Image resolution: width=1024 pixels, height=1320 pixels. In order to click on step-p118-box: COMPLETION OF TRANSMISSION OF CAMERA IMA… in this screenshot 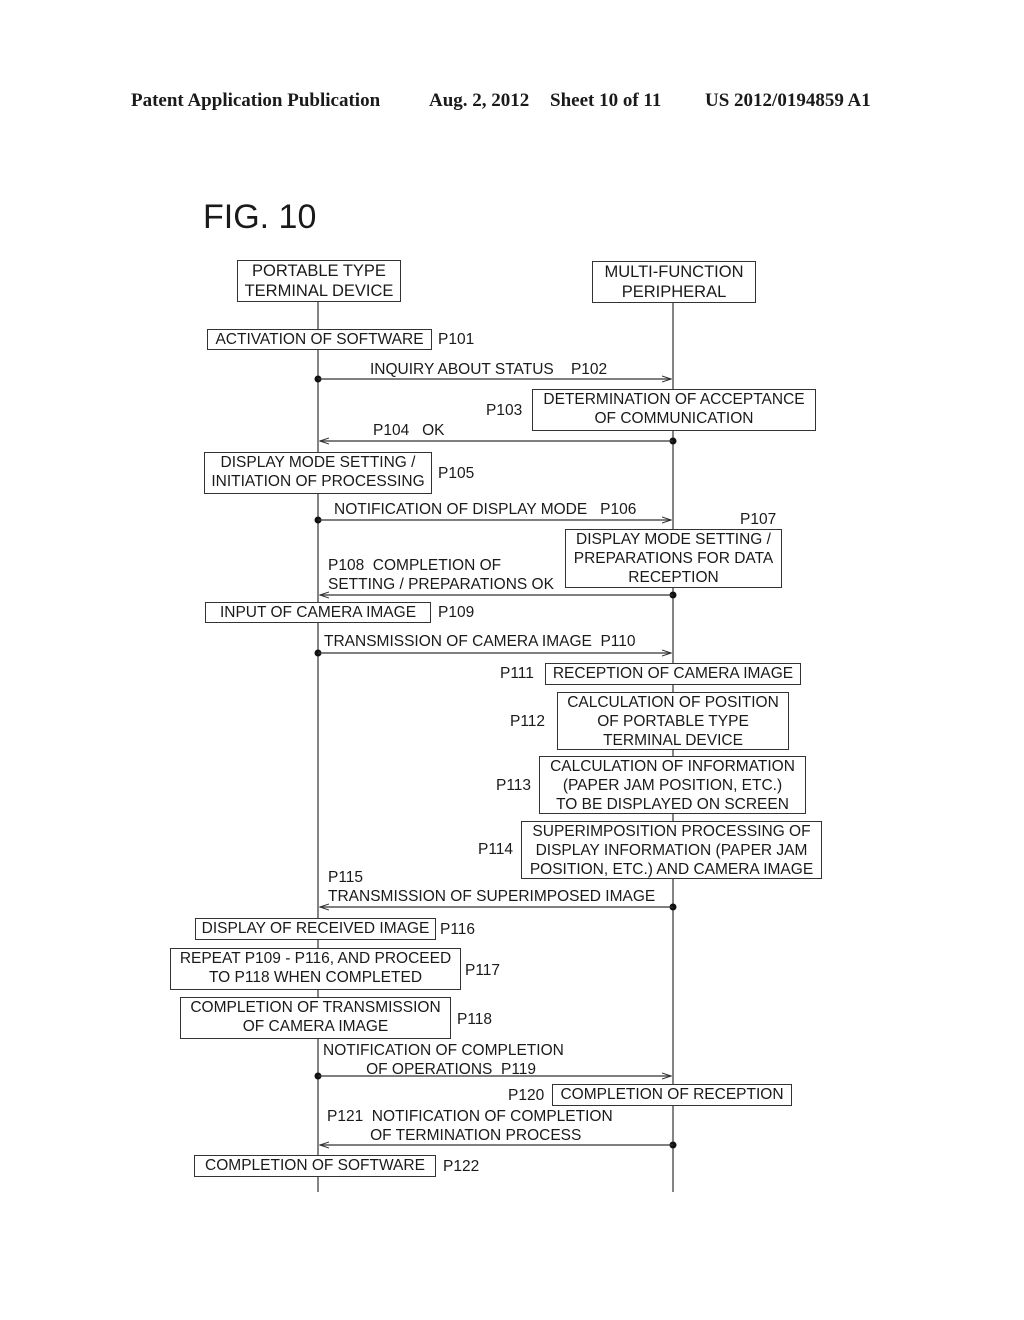, I will do `click(315, 1018)`.